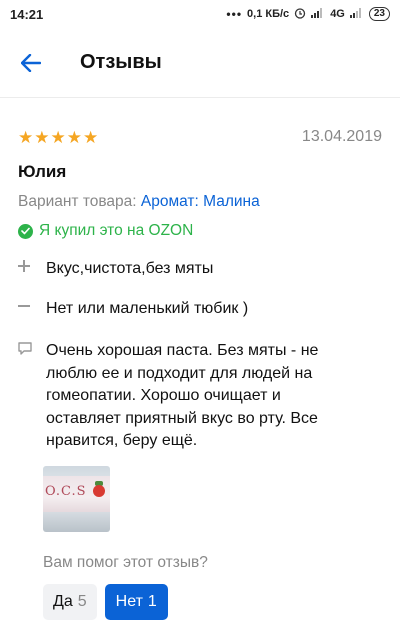 The height and width of the screenshot is (641, 400). I want to click on verified-purchase: Я купил это на OZON, so click(105, 231).